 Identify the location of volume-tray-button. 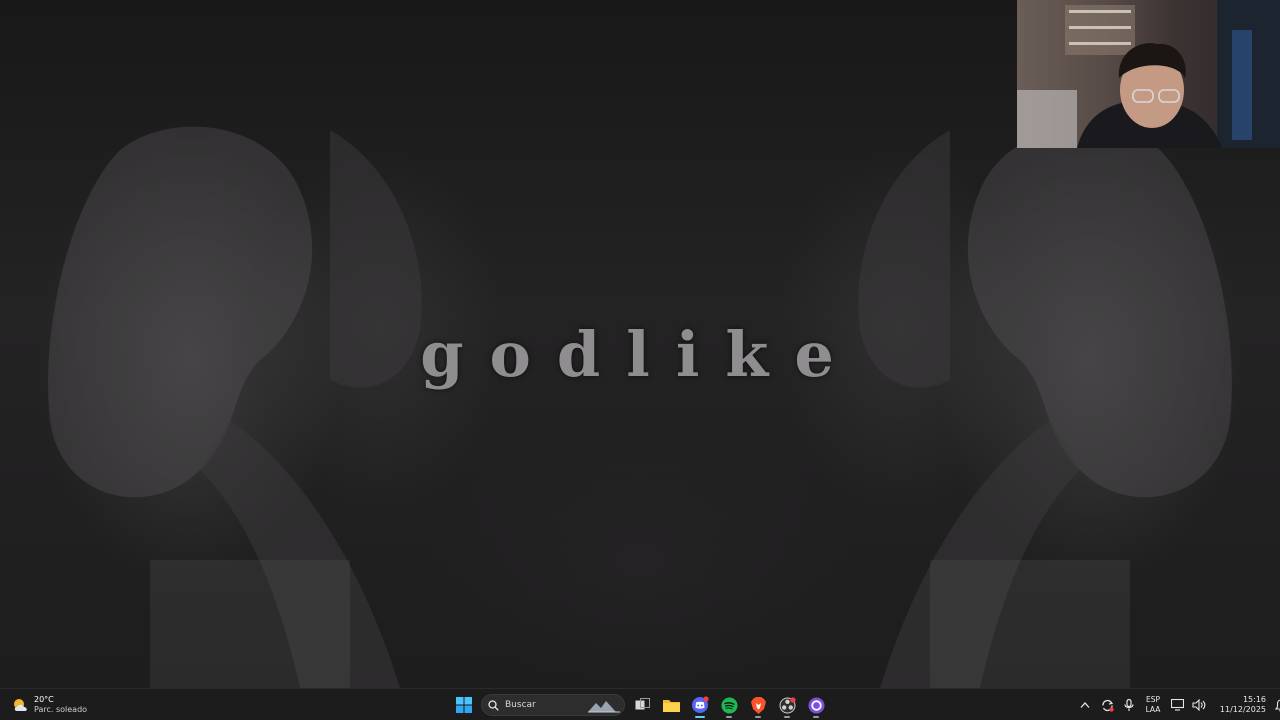
(1199, 705).